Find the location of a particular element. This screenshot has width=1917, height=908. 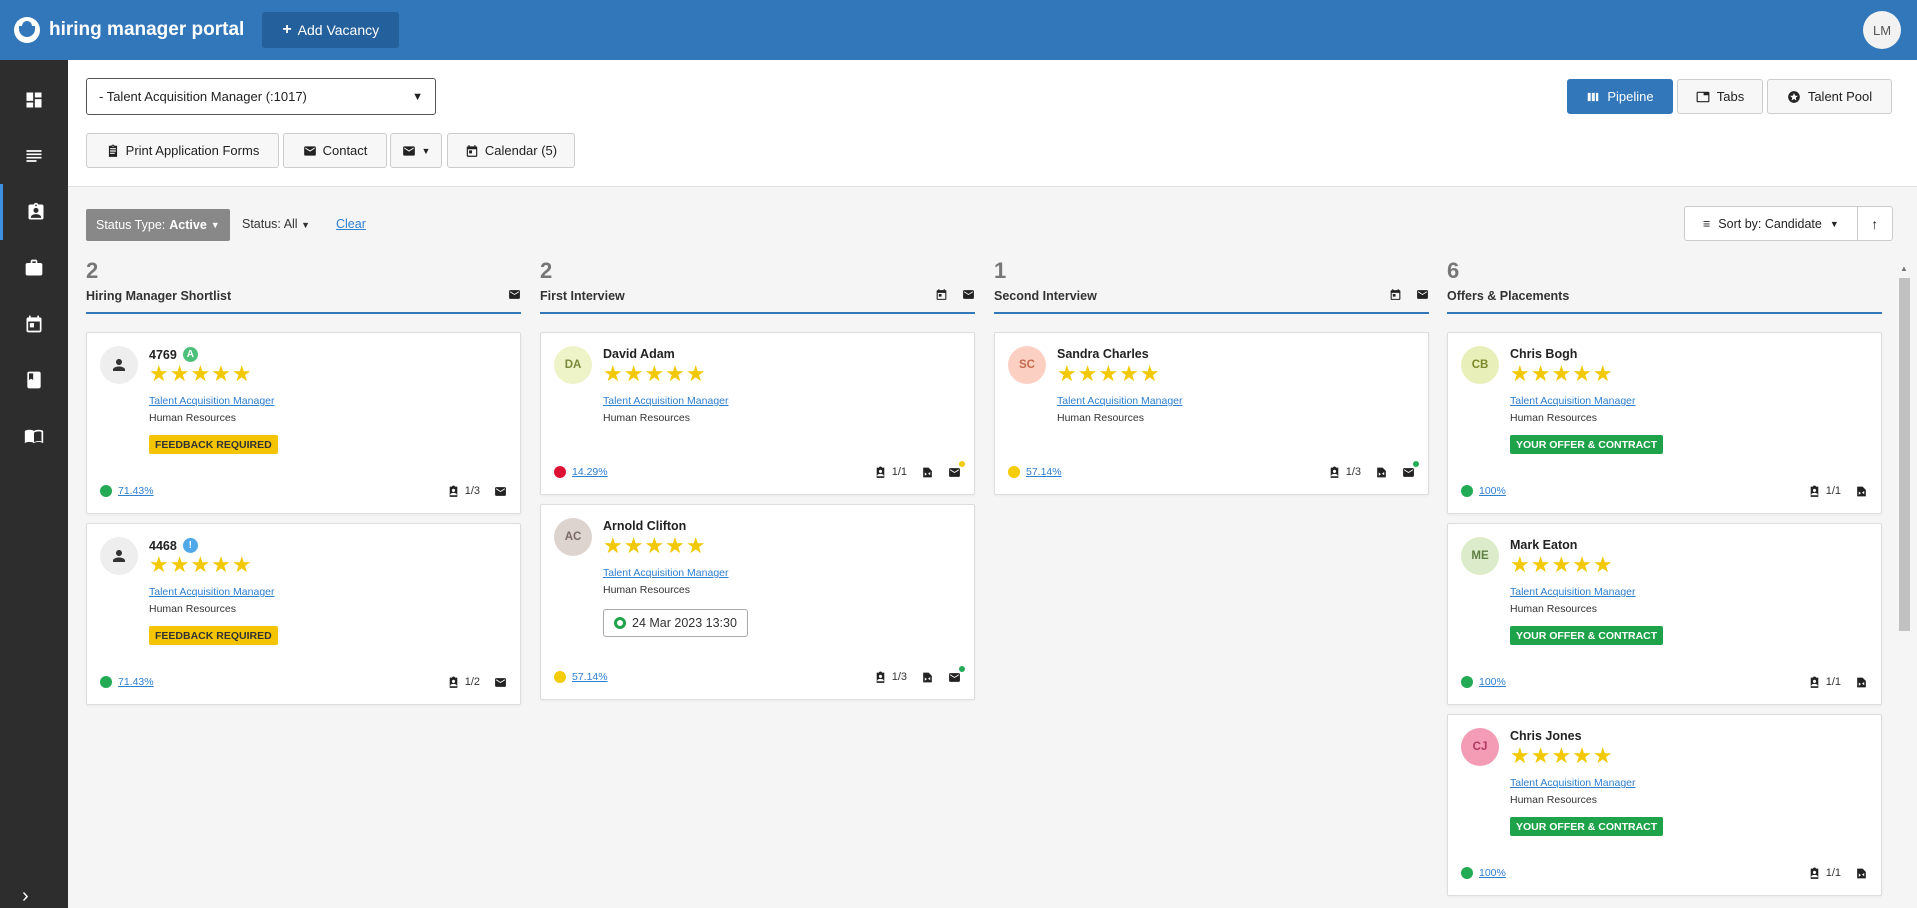

stage-indicator: 1/2 is located at coordinates (463, 682).